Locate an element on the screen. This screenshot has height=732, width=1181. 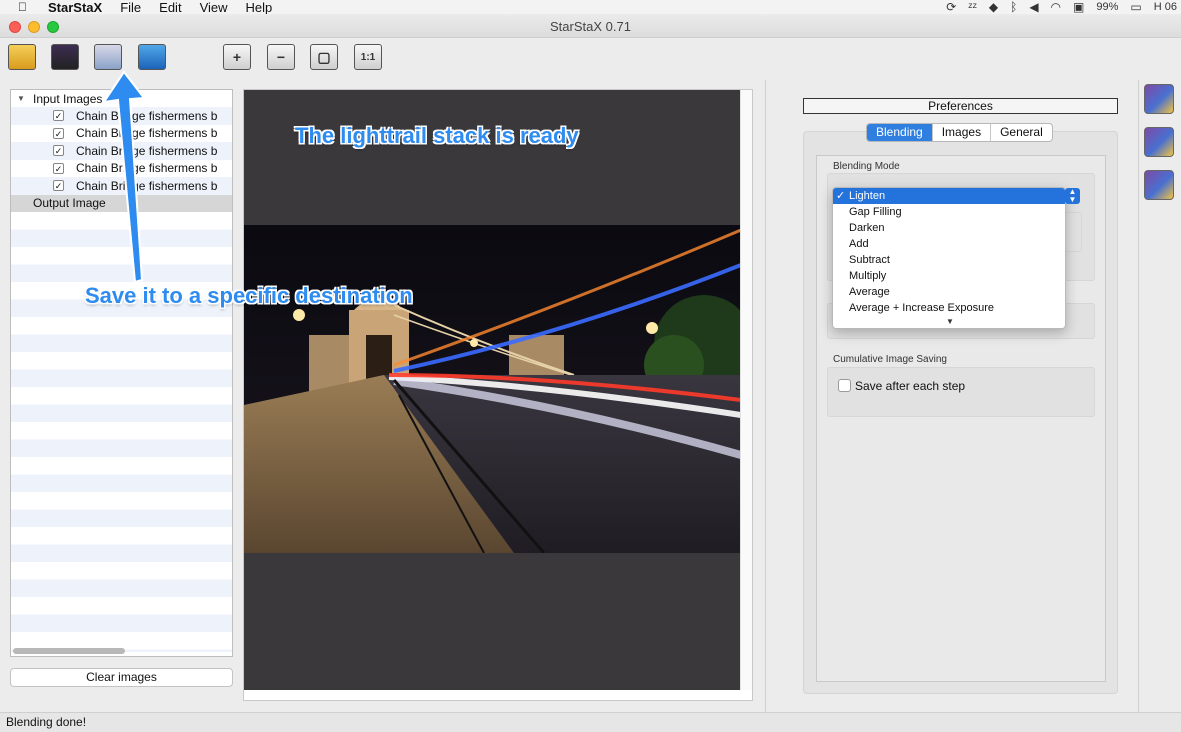
actual-size-button: 1:1 is located at coordinates (368, 57).